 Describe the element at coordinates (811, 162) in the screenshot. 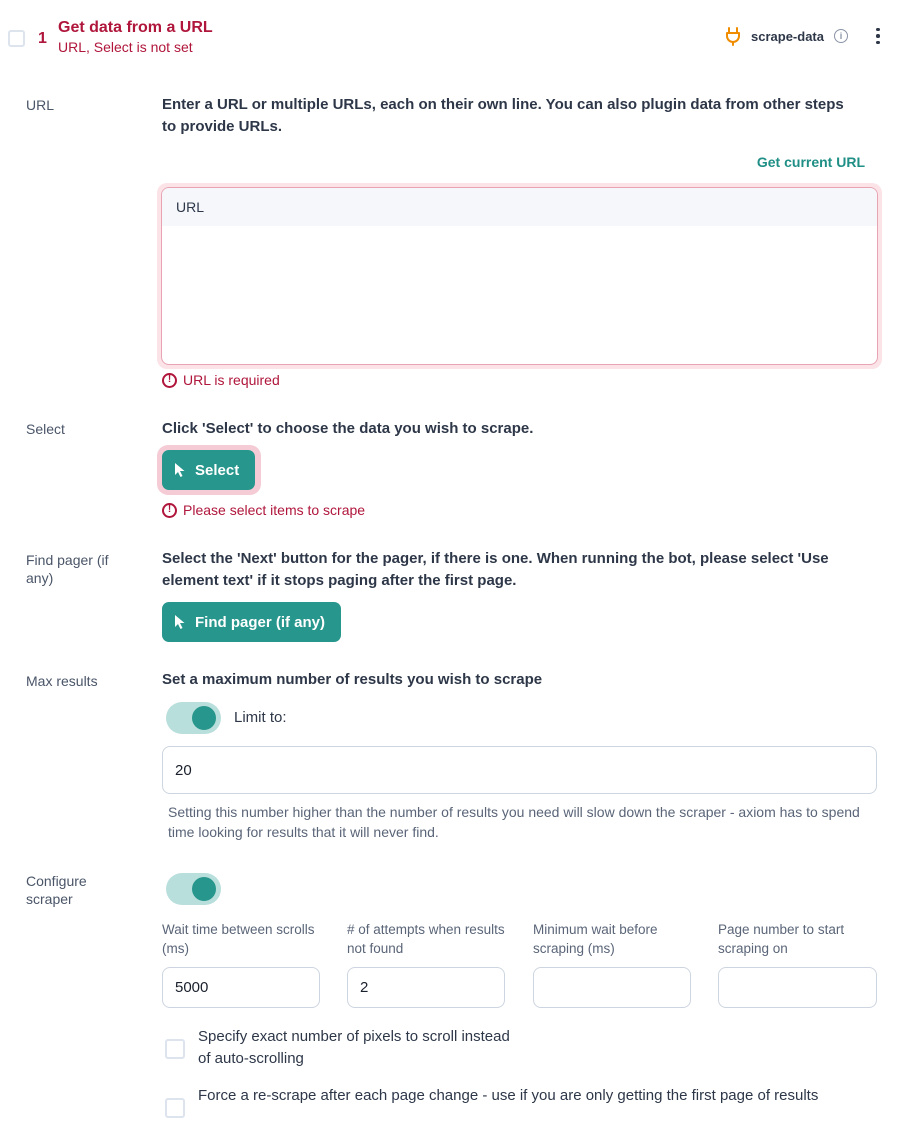

I see `get-current-url-link: Get current URL` at that location.